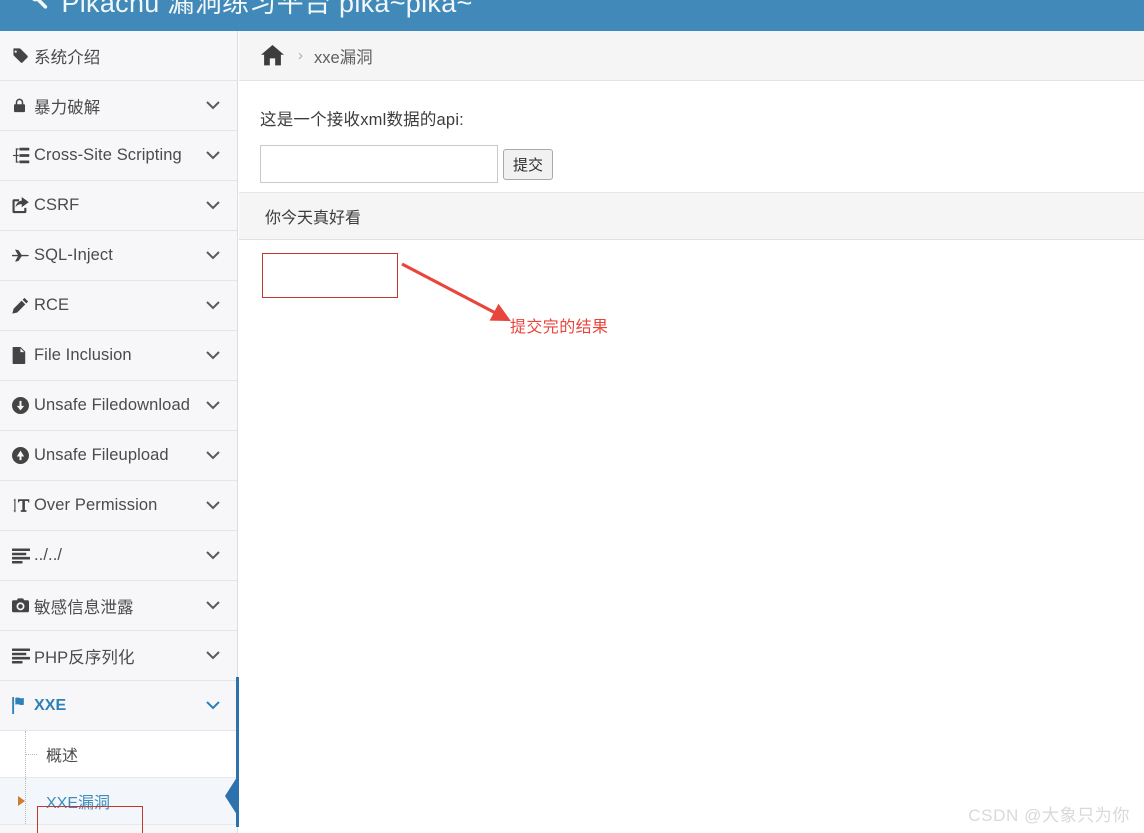  What do you see at coordinates (118, 306) in the screenshot?
I see `sidebar-item-rce: RCE` at bounding box center [118, 306].